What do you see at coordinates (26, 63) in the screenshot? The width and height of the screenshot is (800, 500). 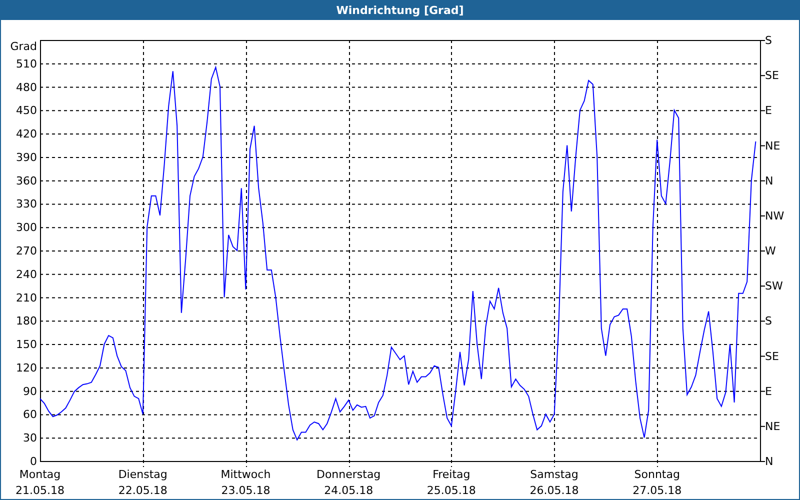 I see `axis-label: 510` at bounding box center [26, 63].